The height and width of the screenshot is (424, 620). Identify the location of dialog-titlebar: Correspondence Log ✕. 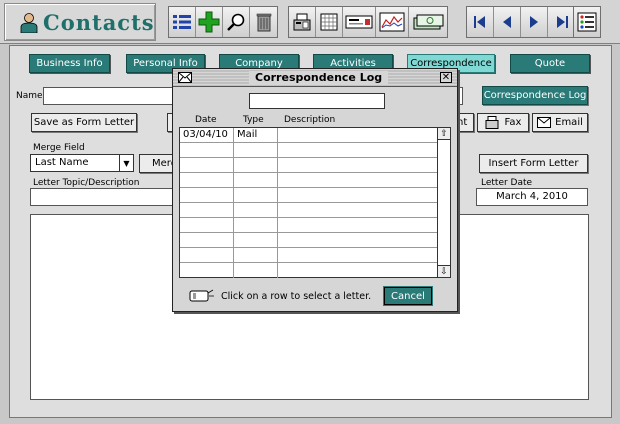
(315, 78).